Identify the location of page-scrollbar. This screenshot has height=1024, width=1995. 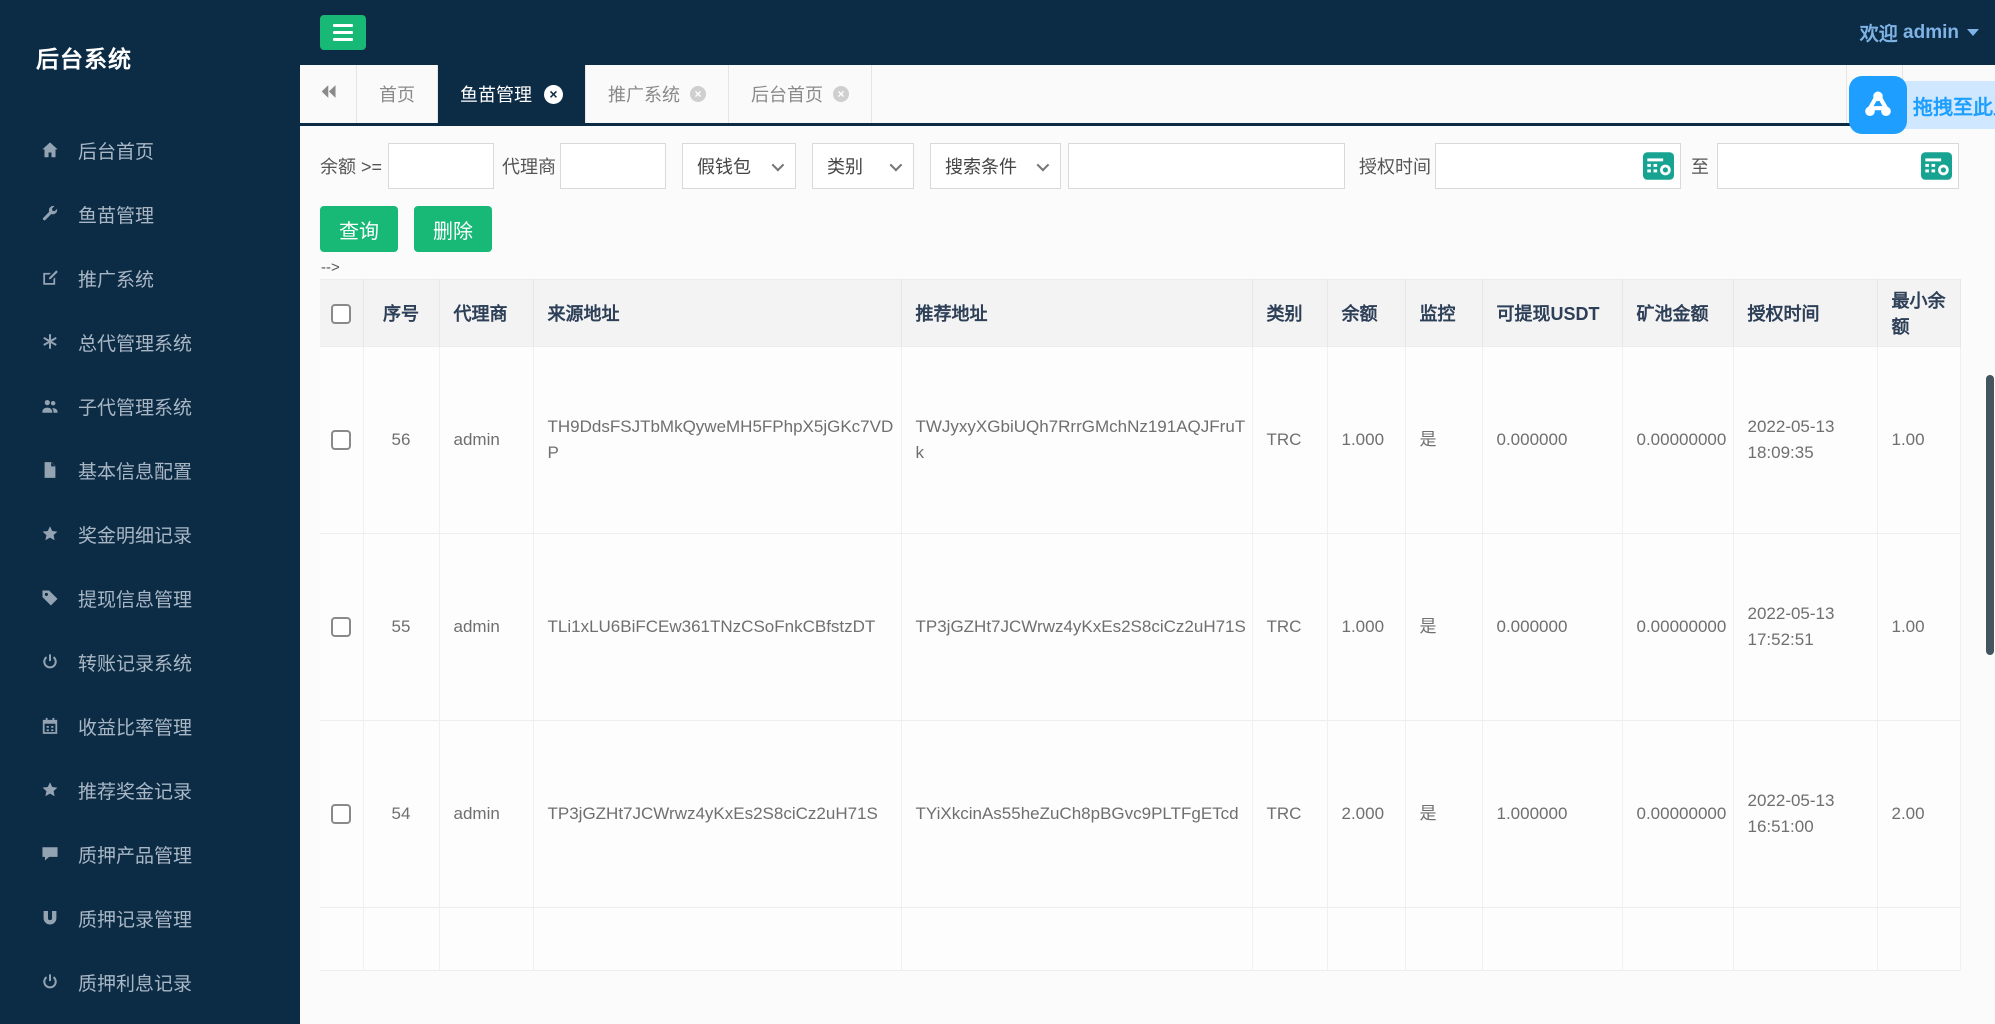
(1990, 515).